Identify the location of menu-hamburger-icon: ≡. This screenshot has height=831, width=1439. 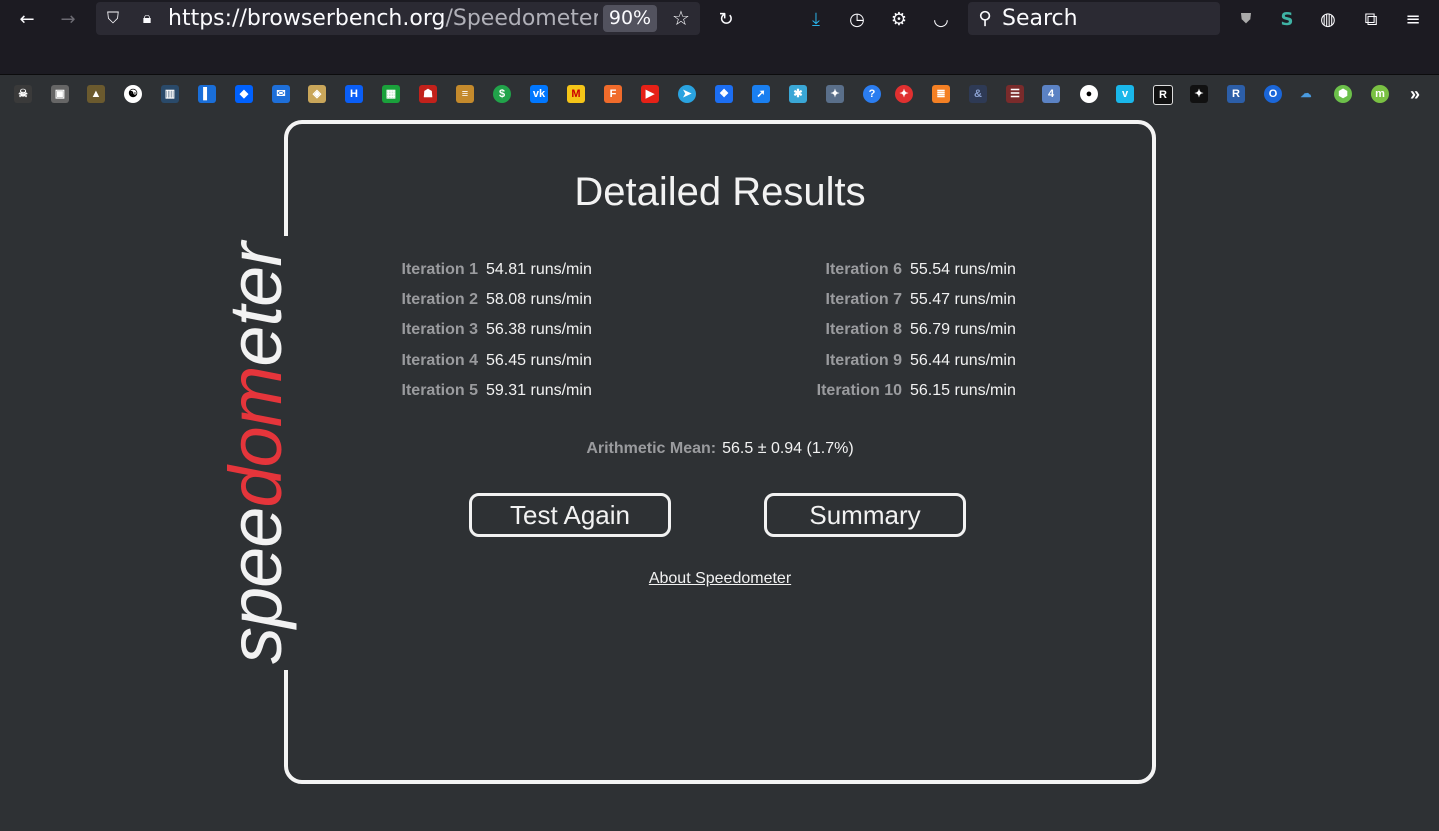
(1413, 19).